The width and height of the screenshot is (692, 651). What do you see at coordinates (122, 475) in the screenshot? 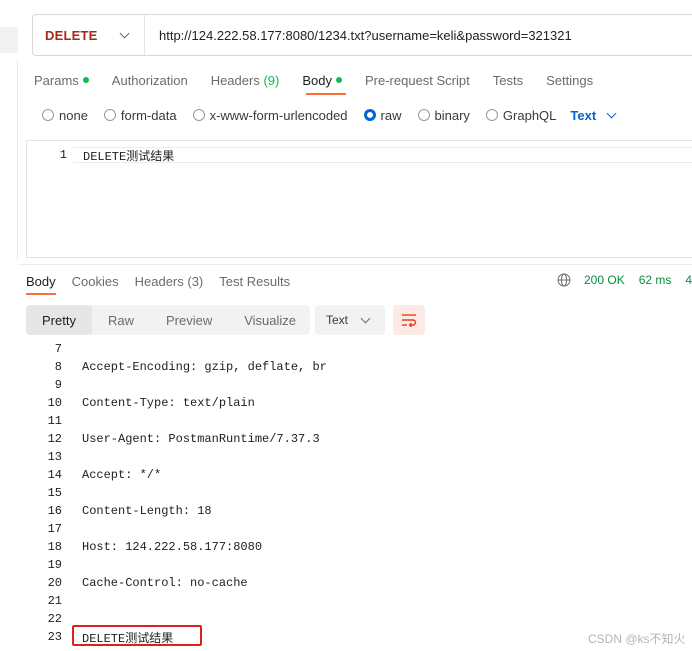
I see `response-line-text: Accept: */*` at bounding box center [122, 475].